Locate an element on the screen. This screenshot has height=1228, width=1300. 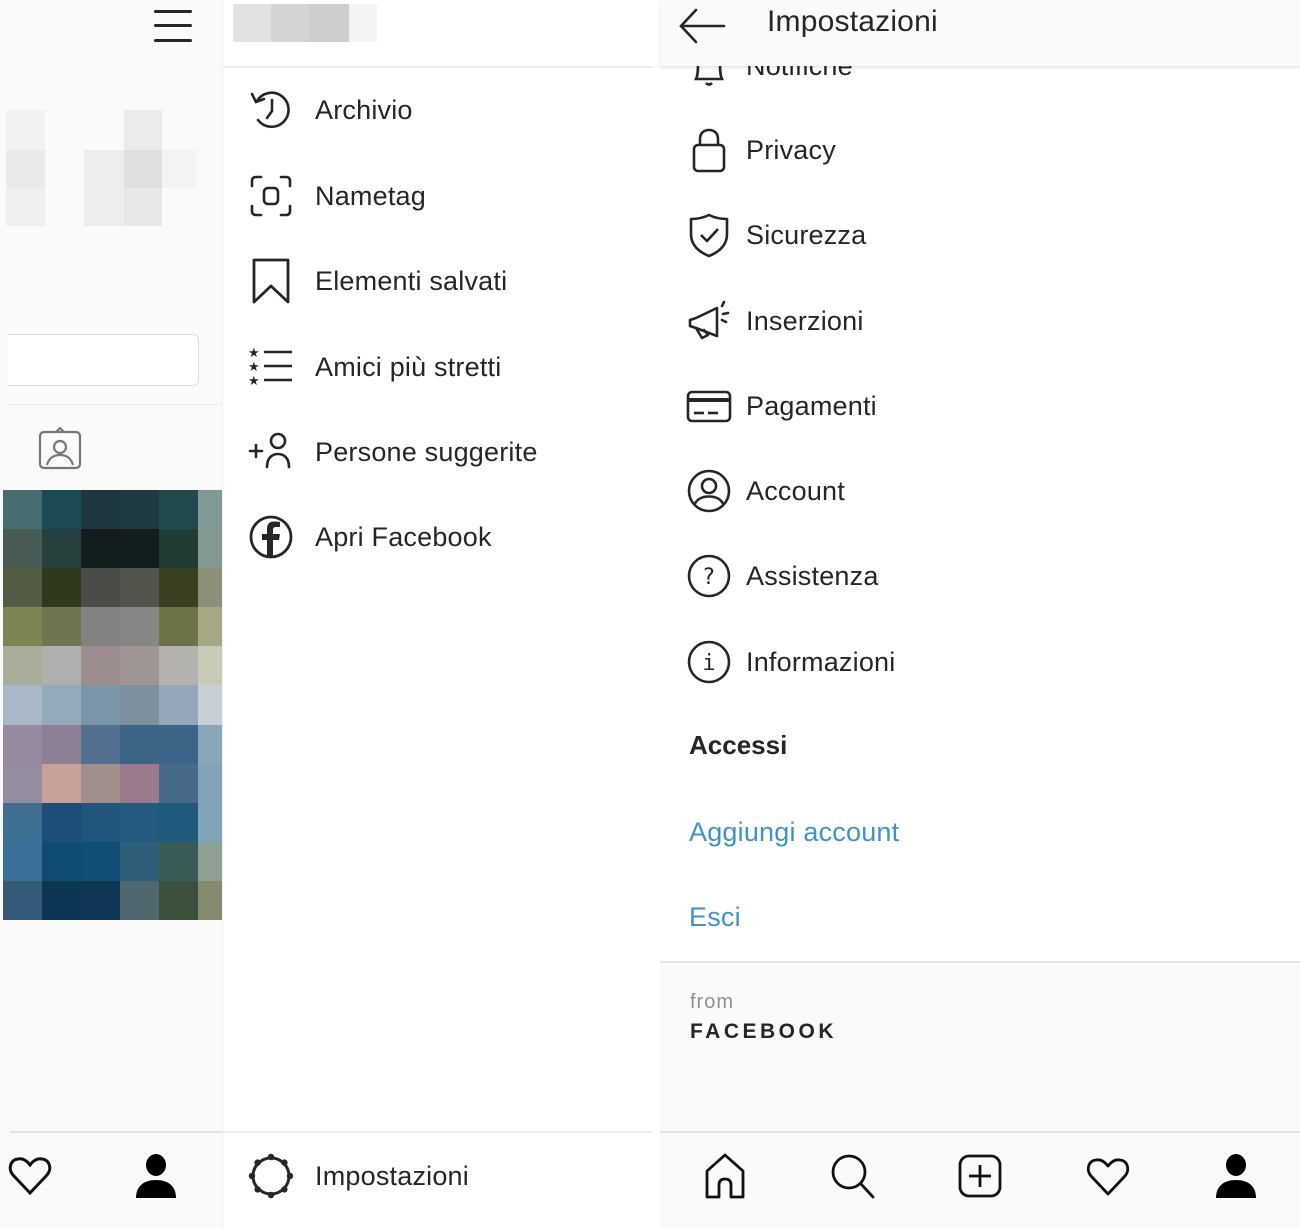
back-arrow-icon is located at coordinates (702, 24).